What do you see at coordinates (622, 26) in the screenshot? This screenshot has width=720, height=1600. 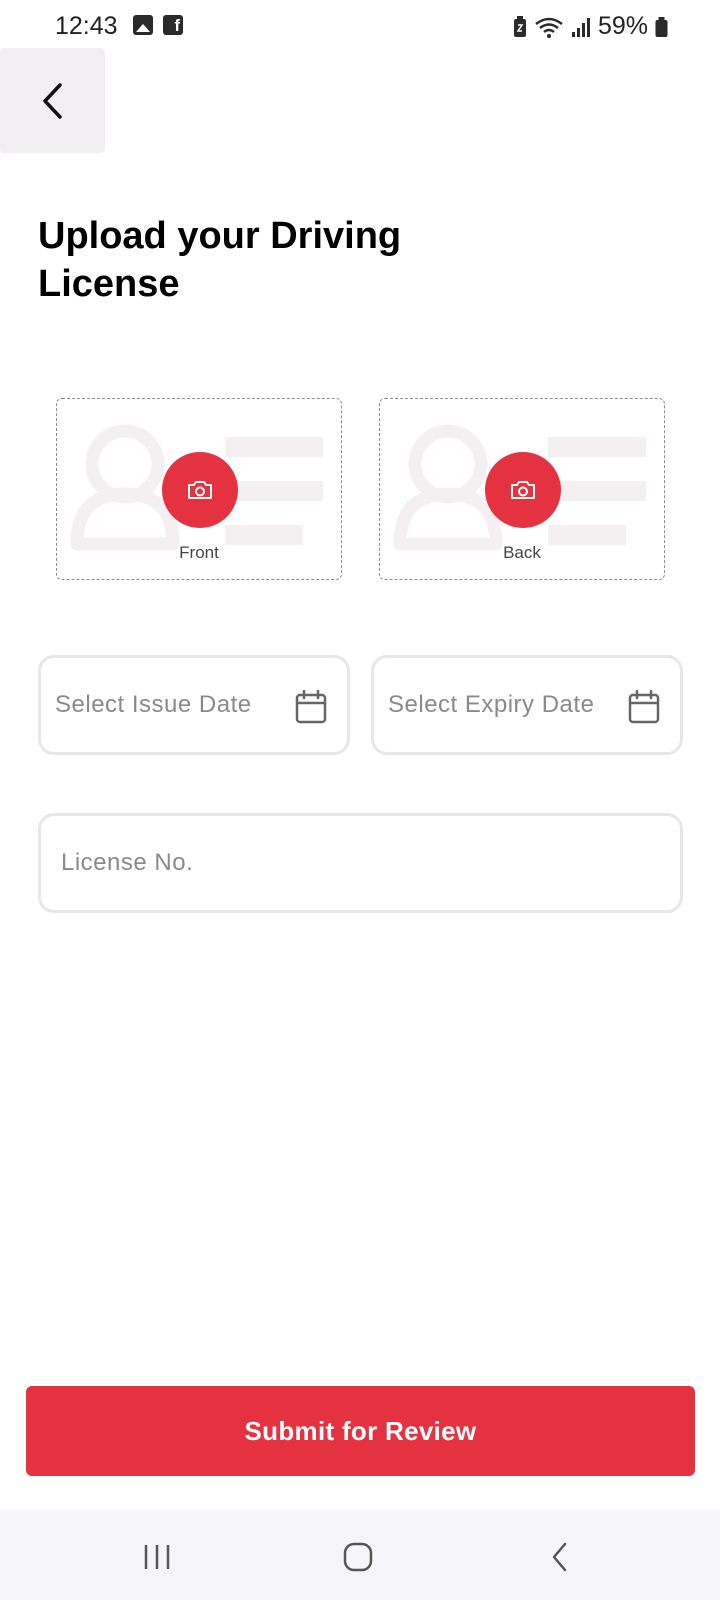 I see `battery-percentage: 59%` at bounding box center [622, 26].